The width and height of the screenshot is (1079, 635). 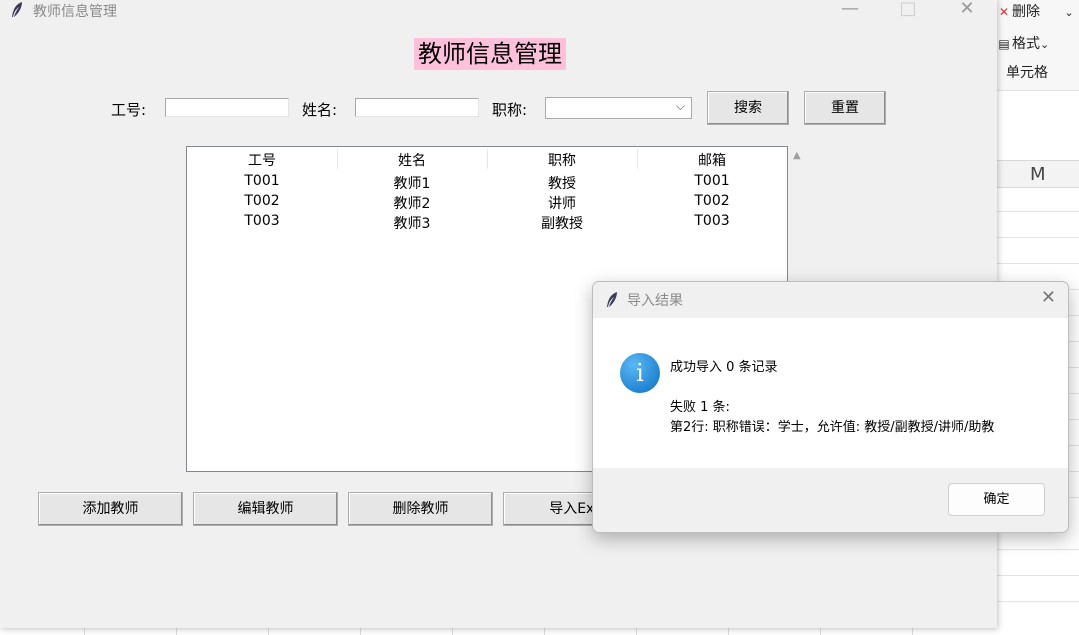 I want to click on title-select: ⌵, so click(x=618, y=108).